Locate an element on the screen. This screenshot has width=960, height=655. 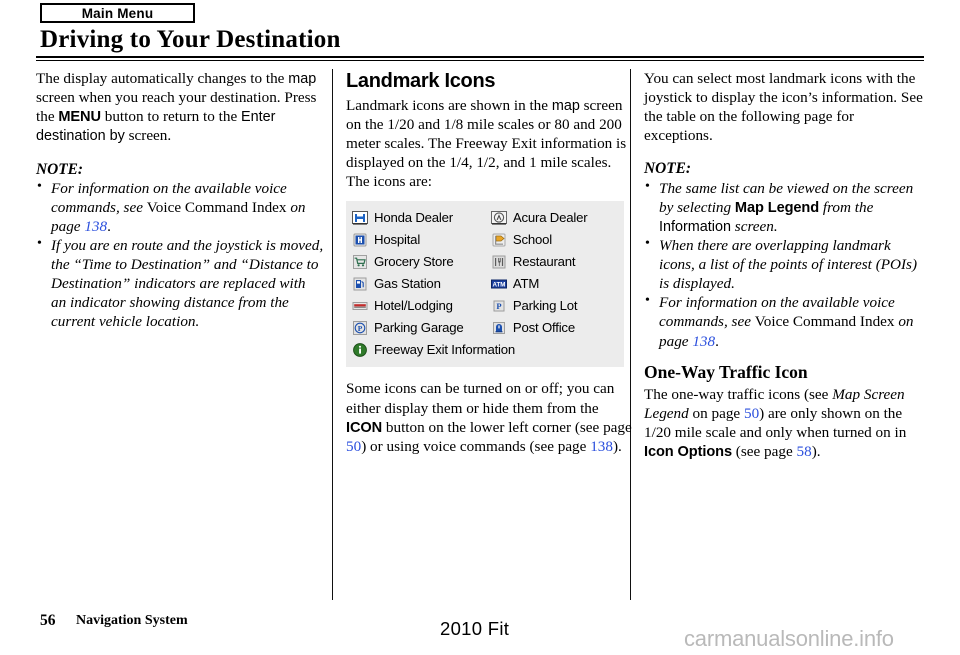
parking-garage-icon: P is located at coordinates (360, 328).